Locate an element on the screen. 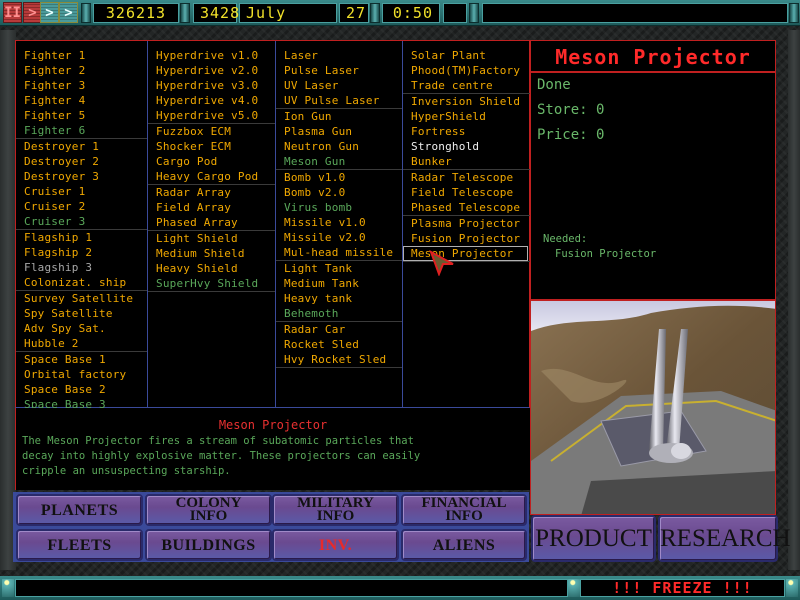 The image size is (800, 600). list-item: Hyperdrive v1.0 is located at coordinates (211, 55).